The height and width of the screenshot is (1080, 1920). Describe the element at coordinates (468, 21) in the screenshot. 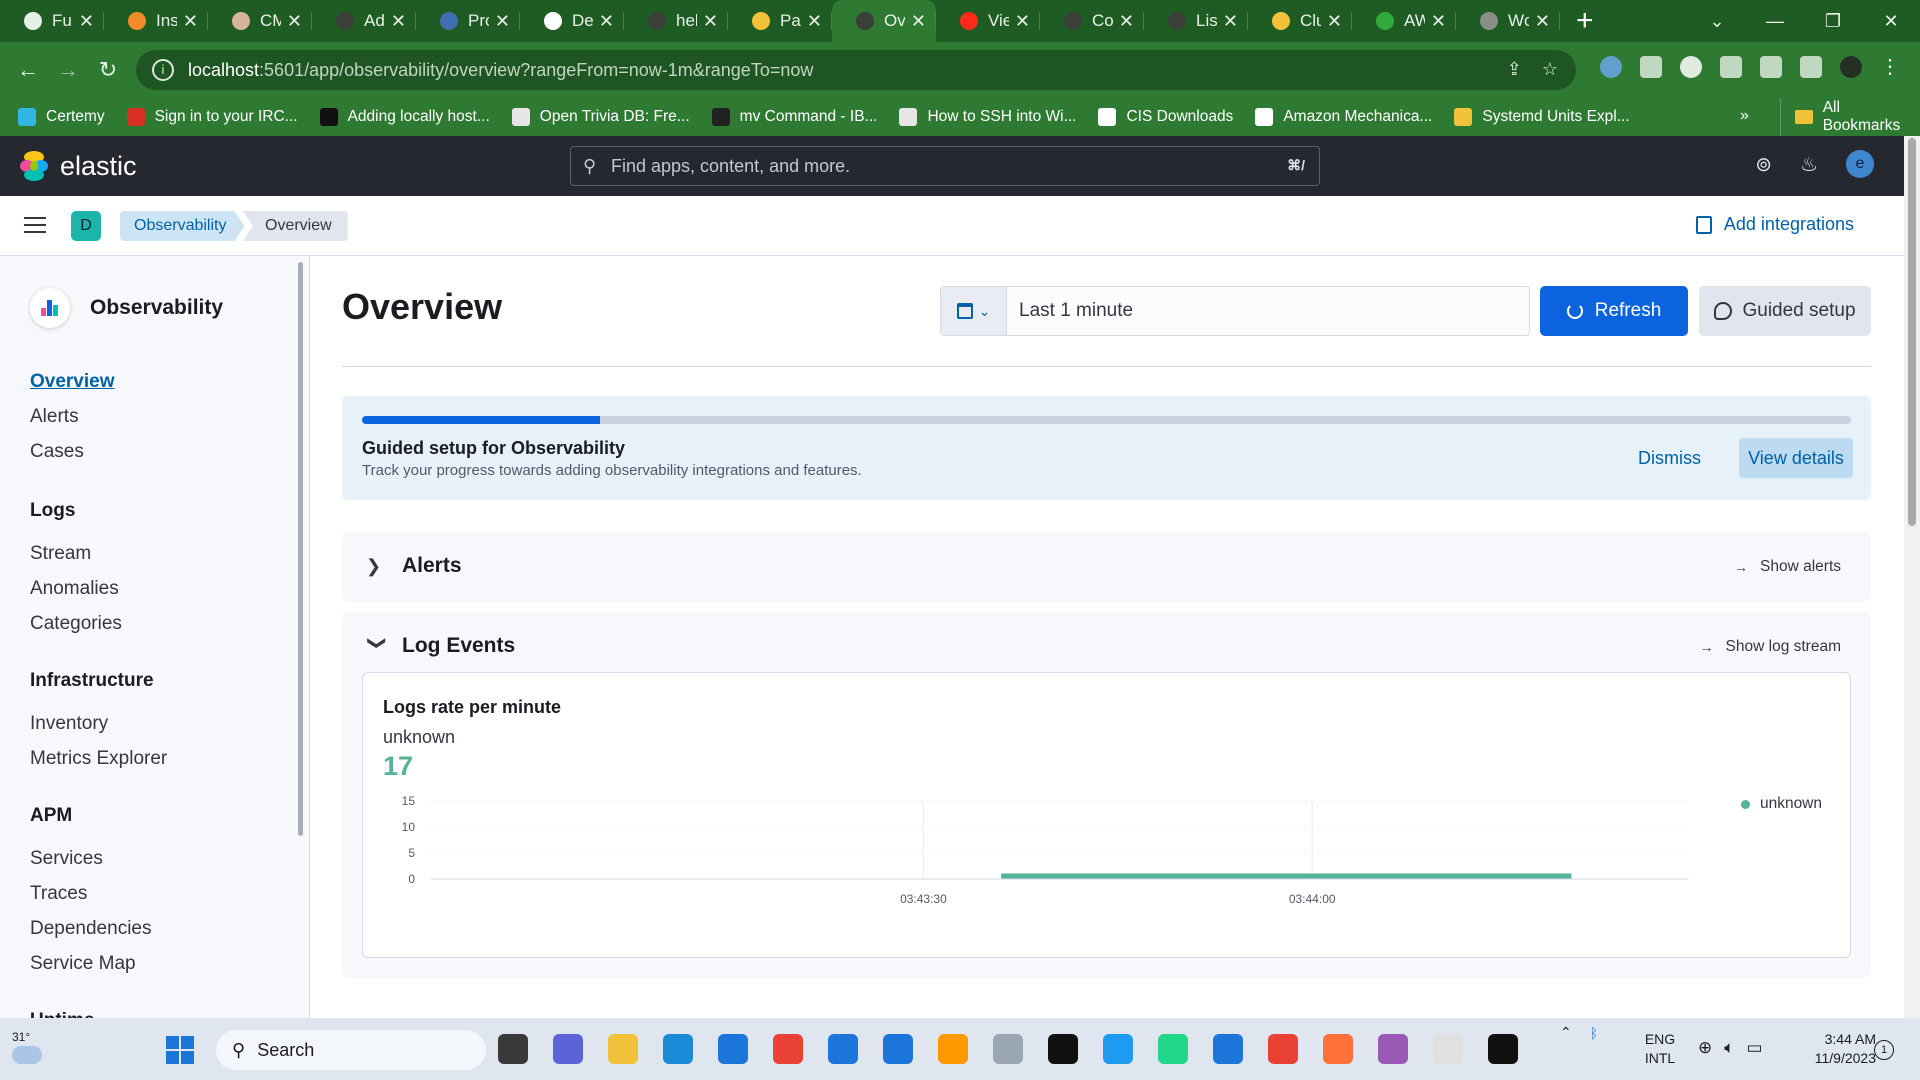

I see `browser-tab: Pro ✕` at that location.